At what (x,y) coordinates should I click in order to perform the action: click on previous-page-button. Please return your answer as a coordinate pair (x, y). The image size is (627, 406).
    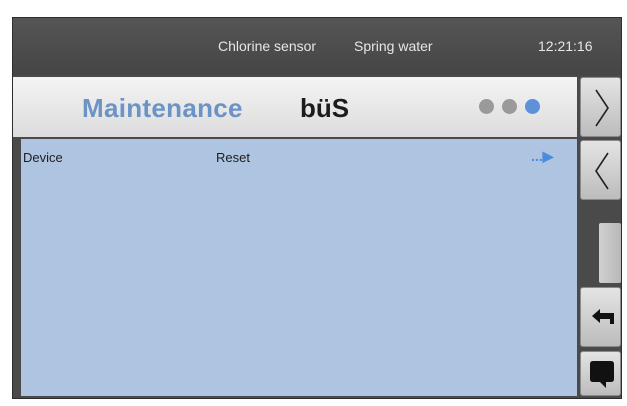
    Looking at the image, I should click on (600, 170).